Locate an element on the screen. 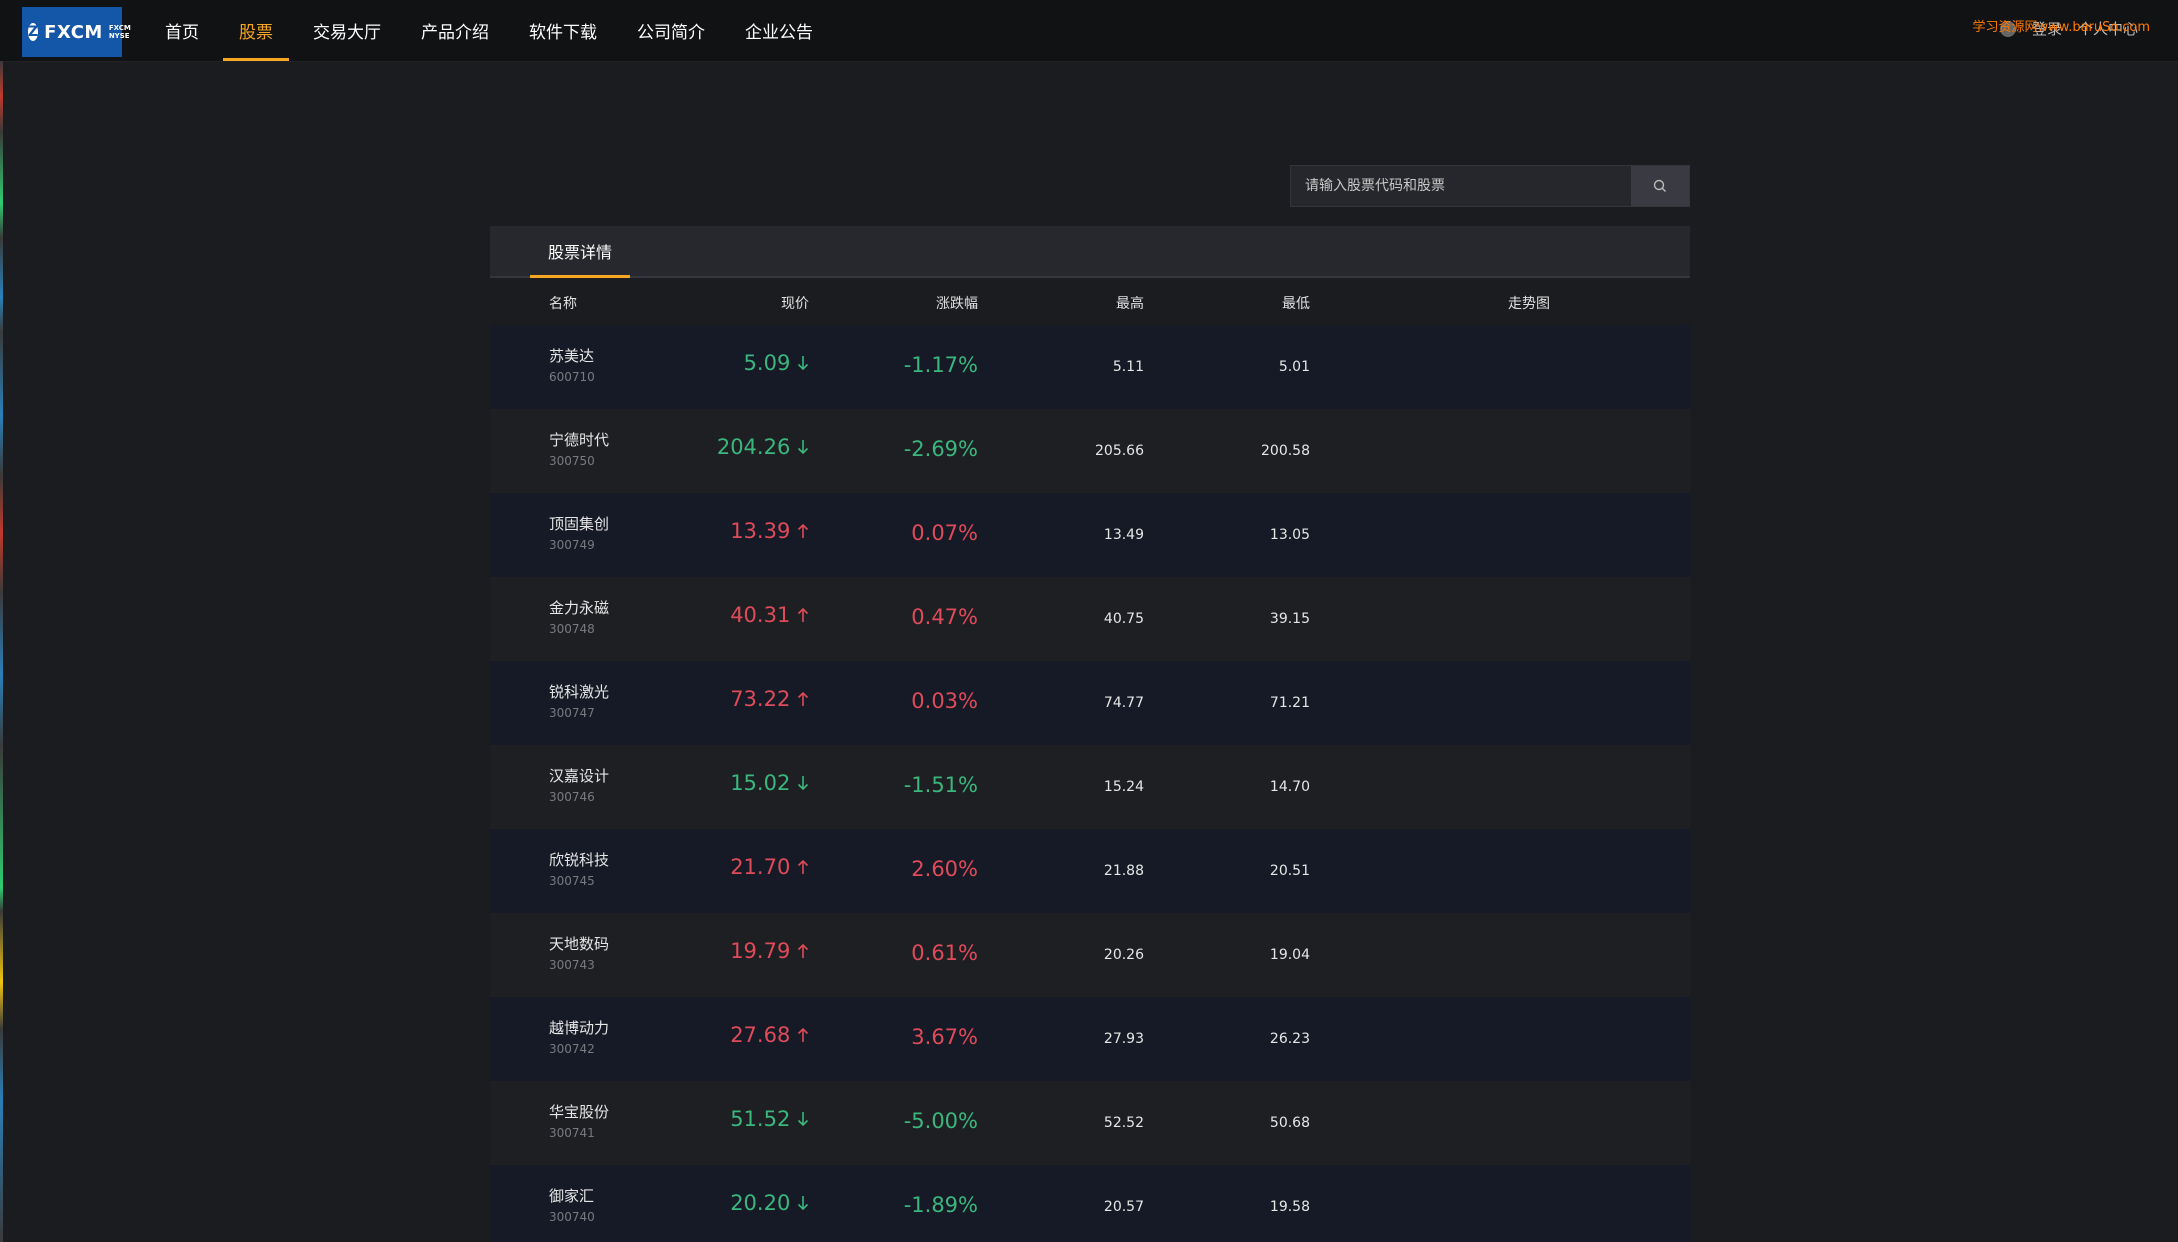 The height and width of the screenshot is (1242, 2178). price-value: 5.09 is located at coordinates (767, 363).